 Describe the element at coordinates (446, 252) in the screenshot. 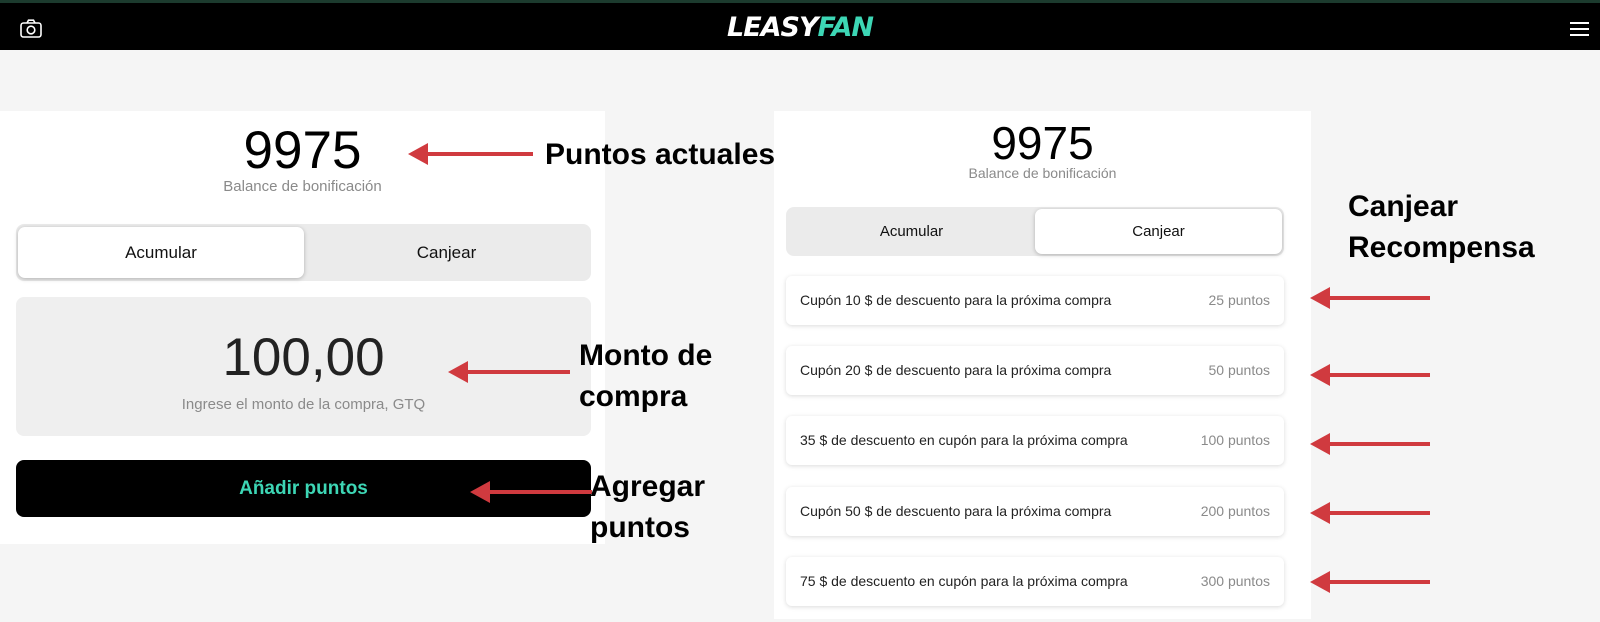

I see `tab-redeem: Canjear` at that location.